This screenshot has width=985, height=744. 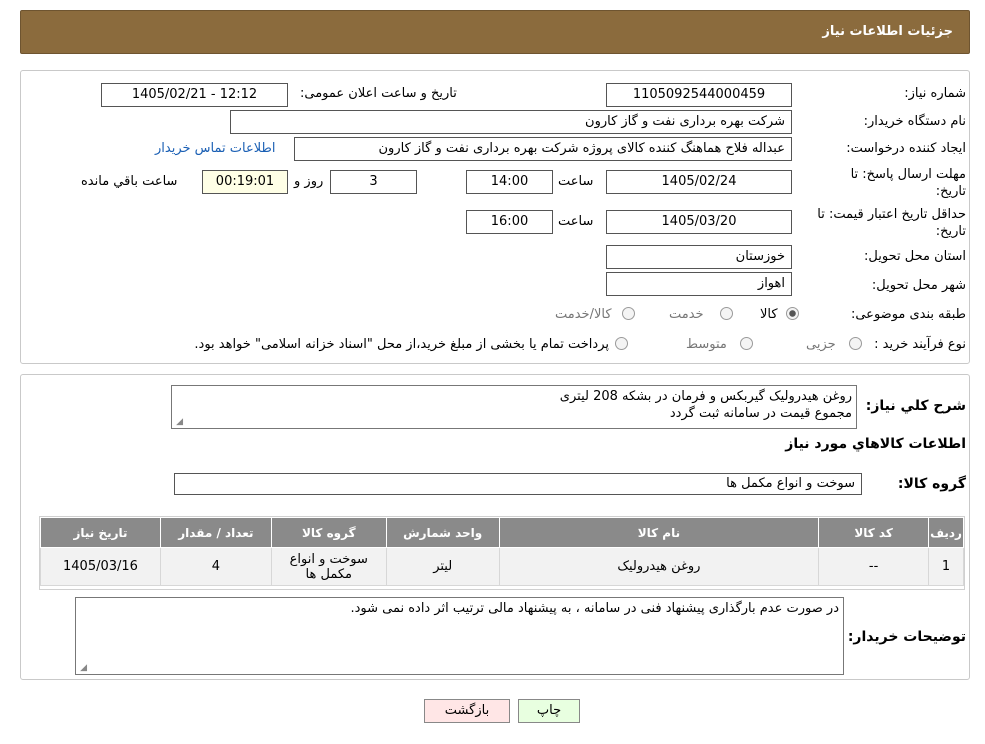 I want to click on summary-label: شرح کلي نياز:, so click(x=915, y=406).